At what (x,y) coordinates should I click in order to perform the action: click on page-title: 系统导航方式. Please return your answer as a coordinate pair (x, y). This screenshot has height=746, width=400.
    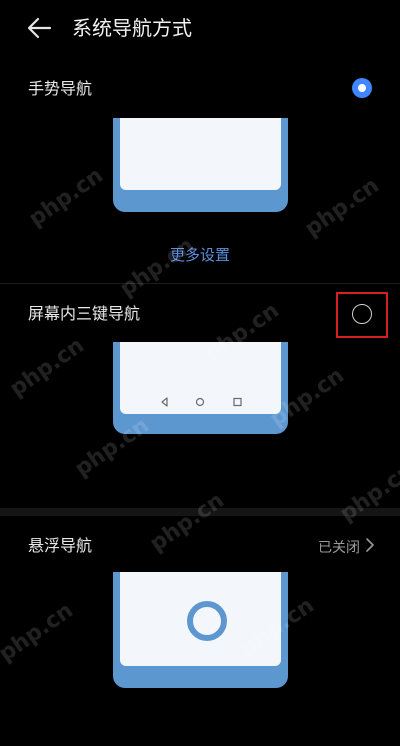
    Looking at the image, I should click on (132, 28).